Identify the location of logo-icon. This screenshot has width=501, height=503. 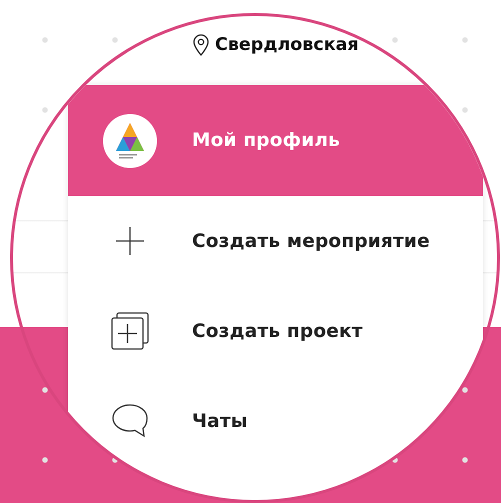
(130, 140).